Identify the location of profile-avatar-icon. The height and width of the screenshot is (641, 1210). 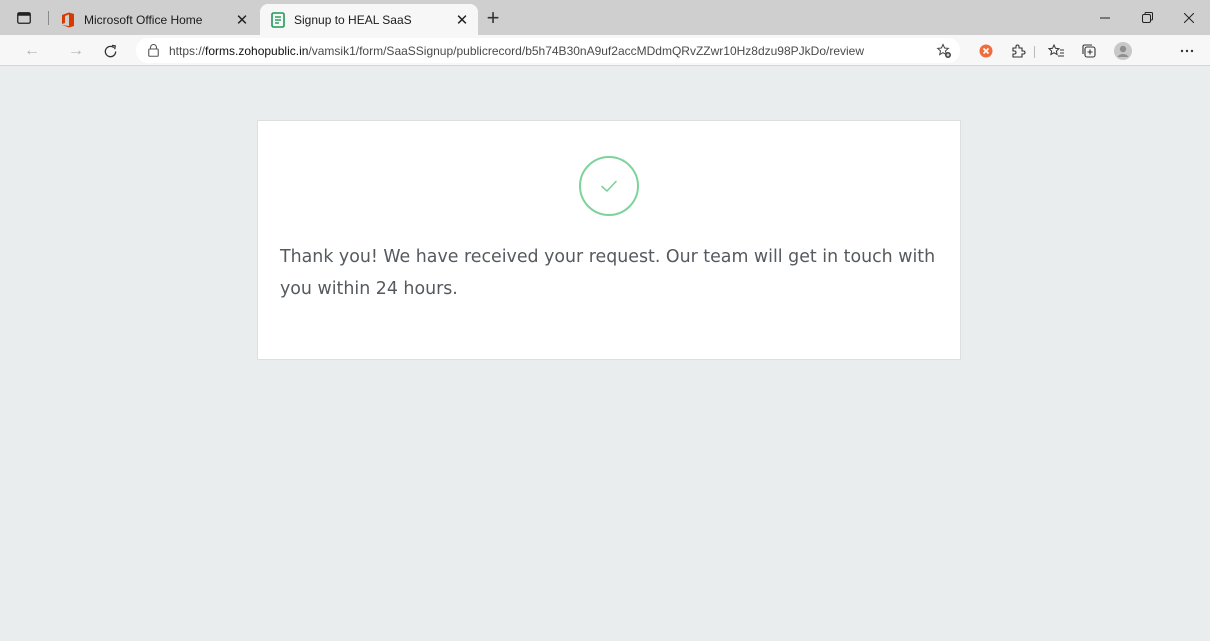
(1123, 51).